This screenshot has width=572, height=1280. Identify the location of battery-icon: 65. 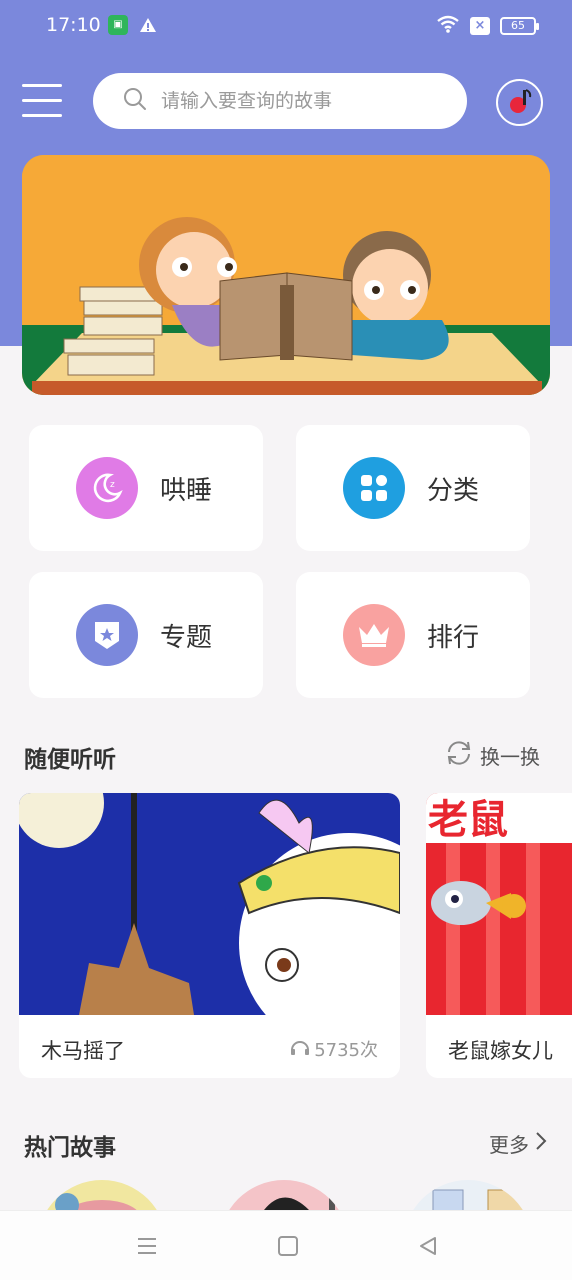
(519, 26).